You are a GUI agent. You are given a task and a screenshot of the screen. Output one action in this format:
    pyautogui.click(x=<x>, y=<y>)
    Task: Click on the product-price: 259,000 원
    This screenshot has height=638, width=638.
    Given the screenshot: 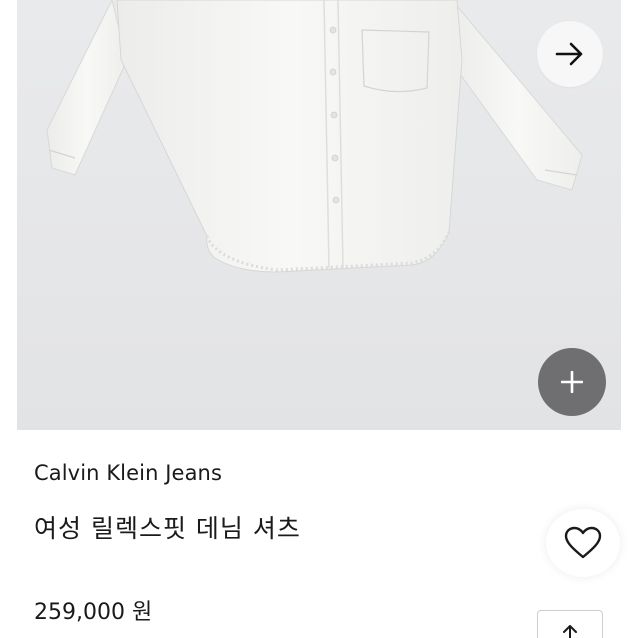 What is the action you would take?
    pyautogui.click(x=93, y=612)
    